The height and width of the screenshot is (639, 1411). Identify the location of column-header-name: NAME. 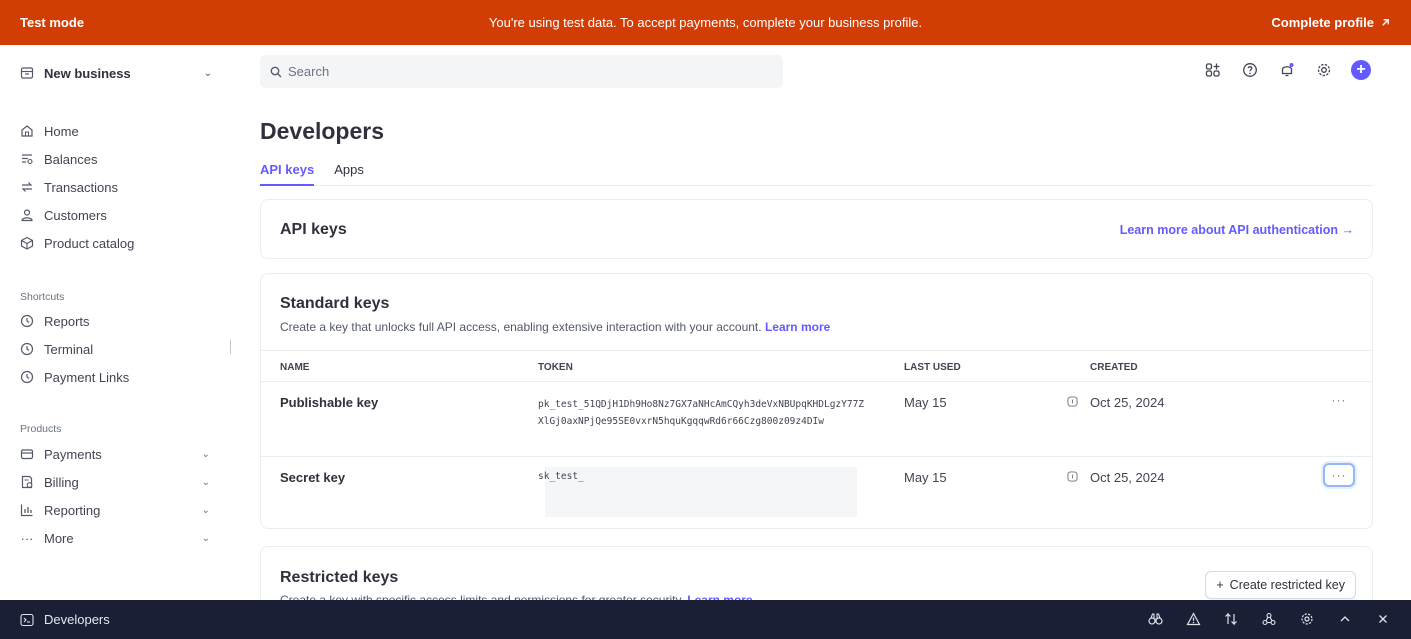
(295, 367).